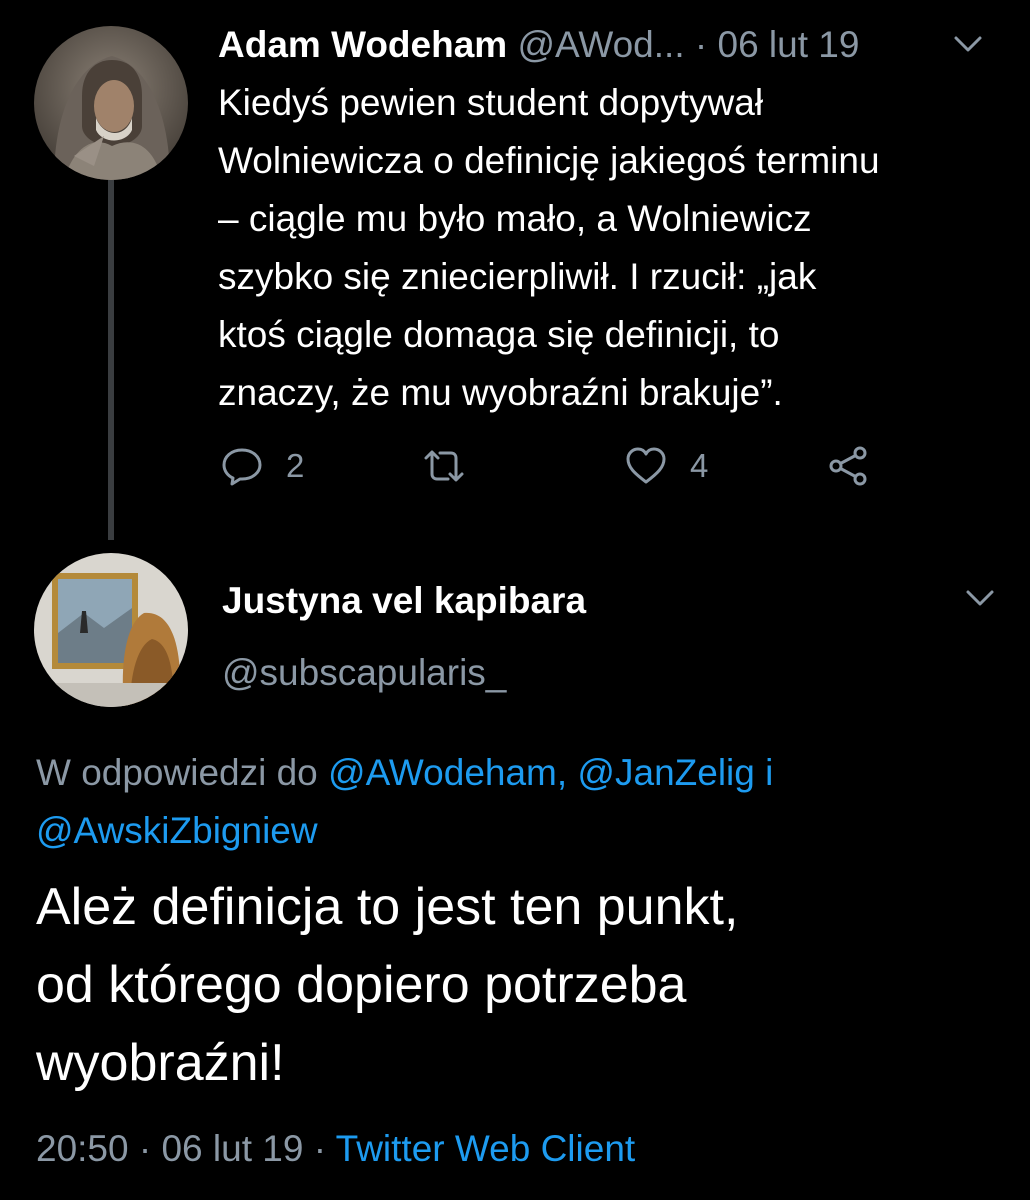 The image size is (1030, 1200). What do you see at coordinates (242, 466) in the screenshot?
I see `reply-icon` at bounding box center [242, 466].